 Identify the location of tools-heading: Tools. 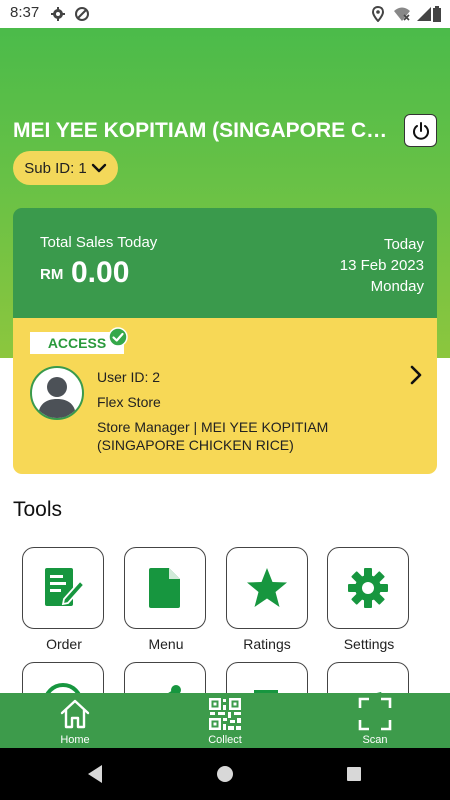
(38, 509).